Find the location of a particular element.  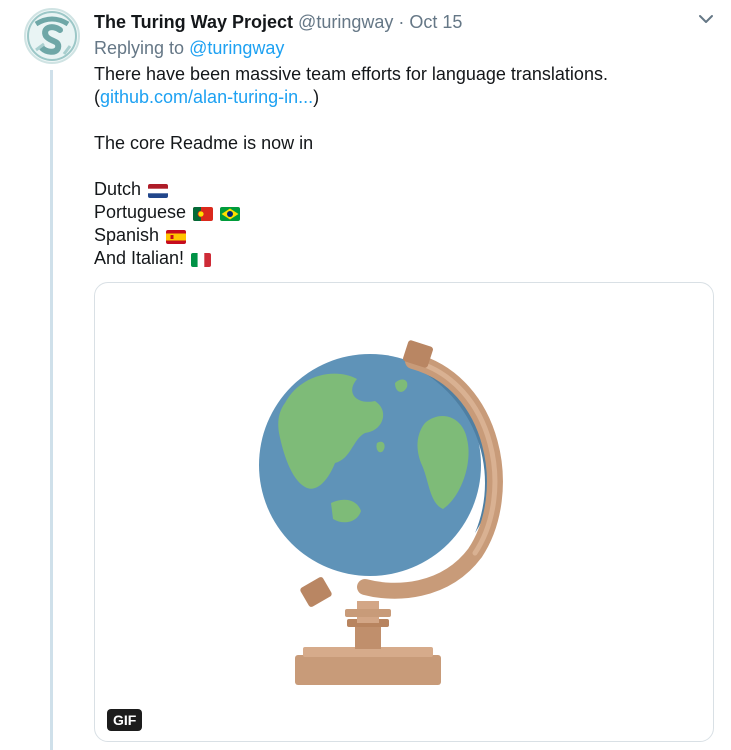

italy-flag-icon is located at coordinates (201, 260).